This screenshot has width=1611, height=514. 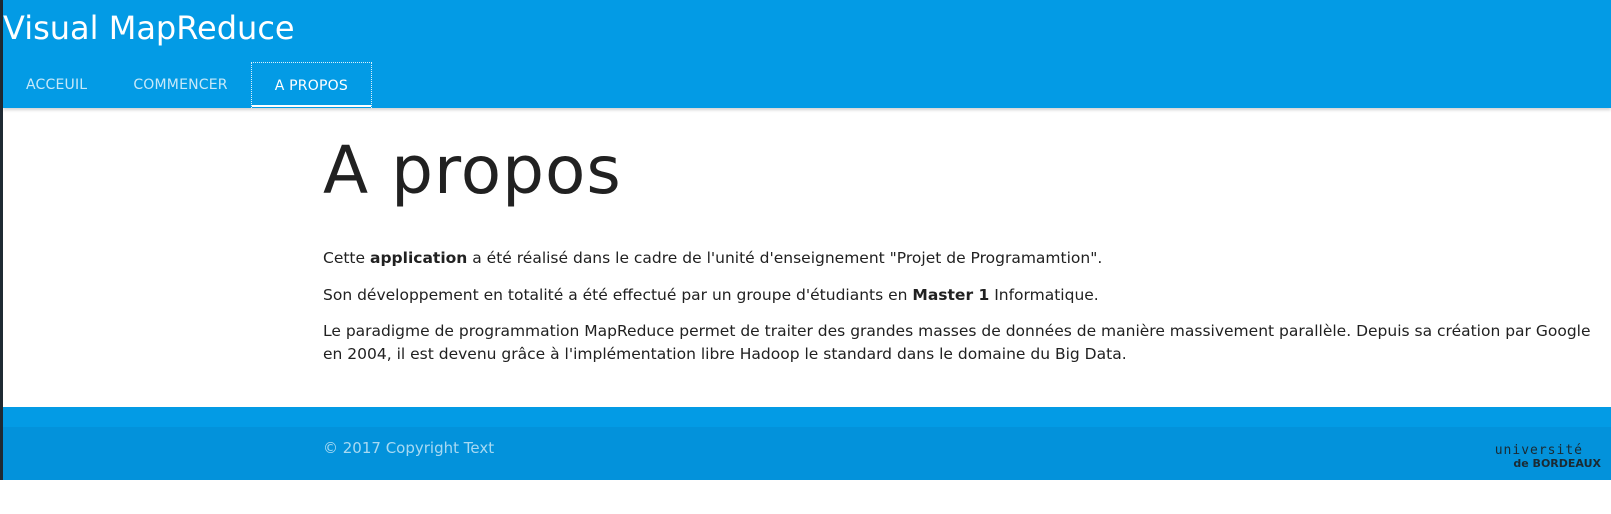 I want to click on paragraph-text: Informatique., so click(x=1044, y=295).